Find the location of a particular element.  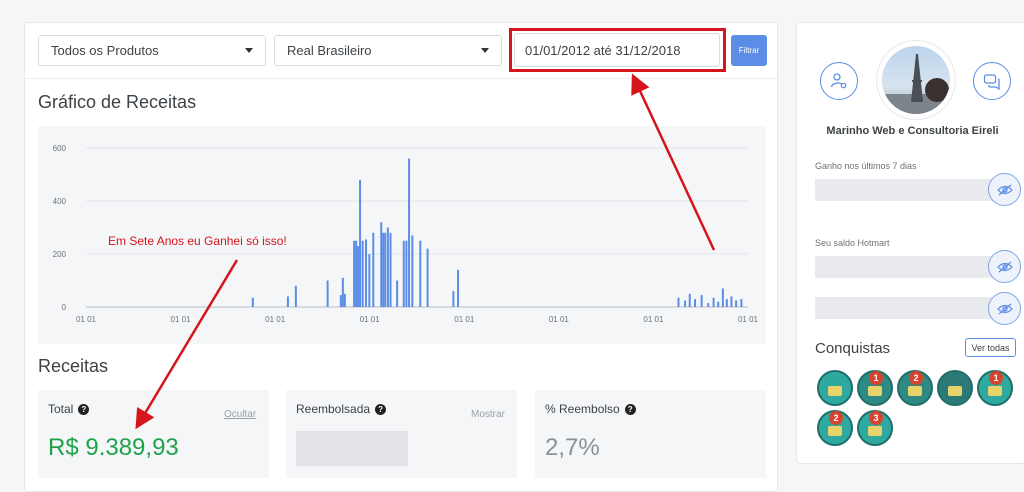

refund-pct-value: 2,7% is located at coordinates (572, 447).